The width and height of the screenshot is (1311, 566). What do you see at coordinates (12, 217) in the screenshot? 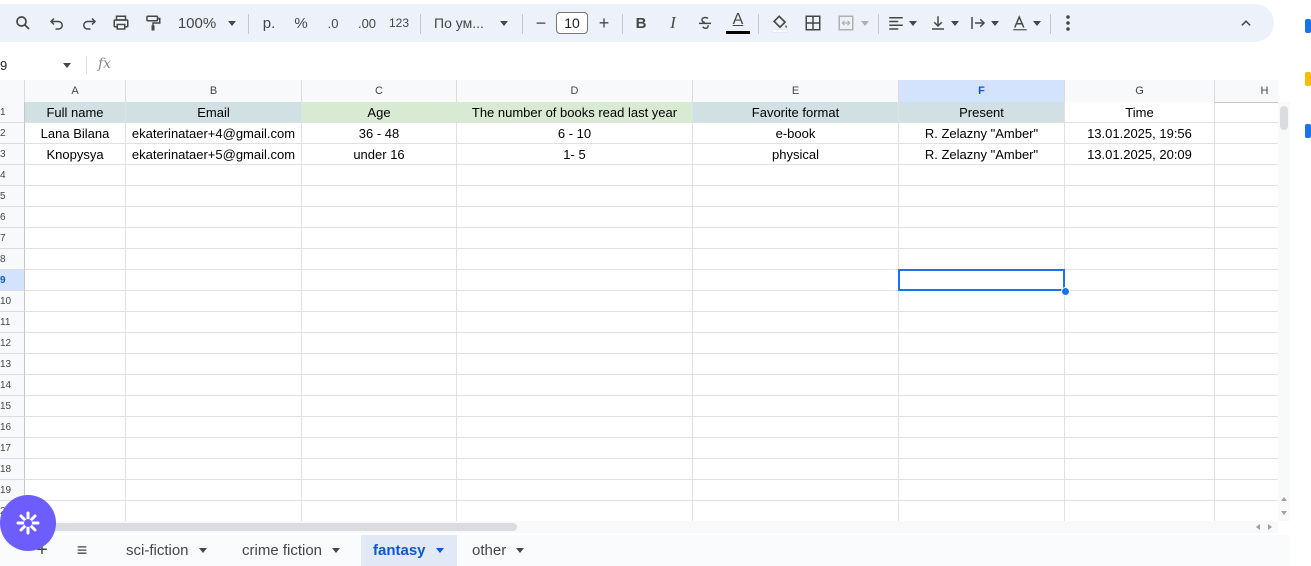
I see `row-header: 6` at bounding box center [12, 217].